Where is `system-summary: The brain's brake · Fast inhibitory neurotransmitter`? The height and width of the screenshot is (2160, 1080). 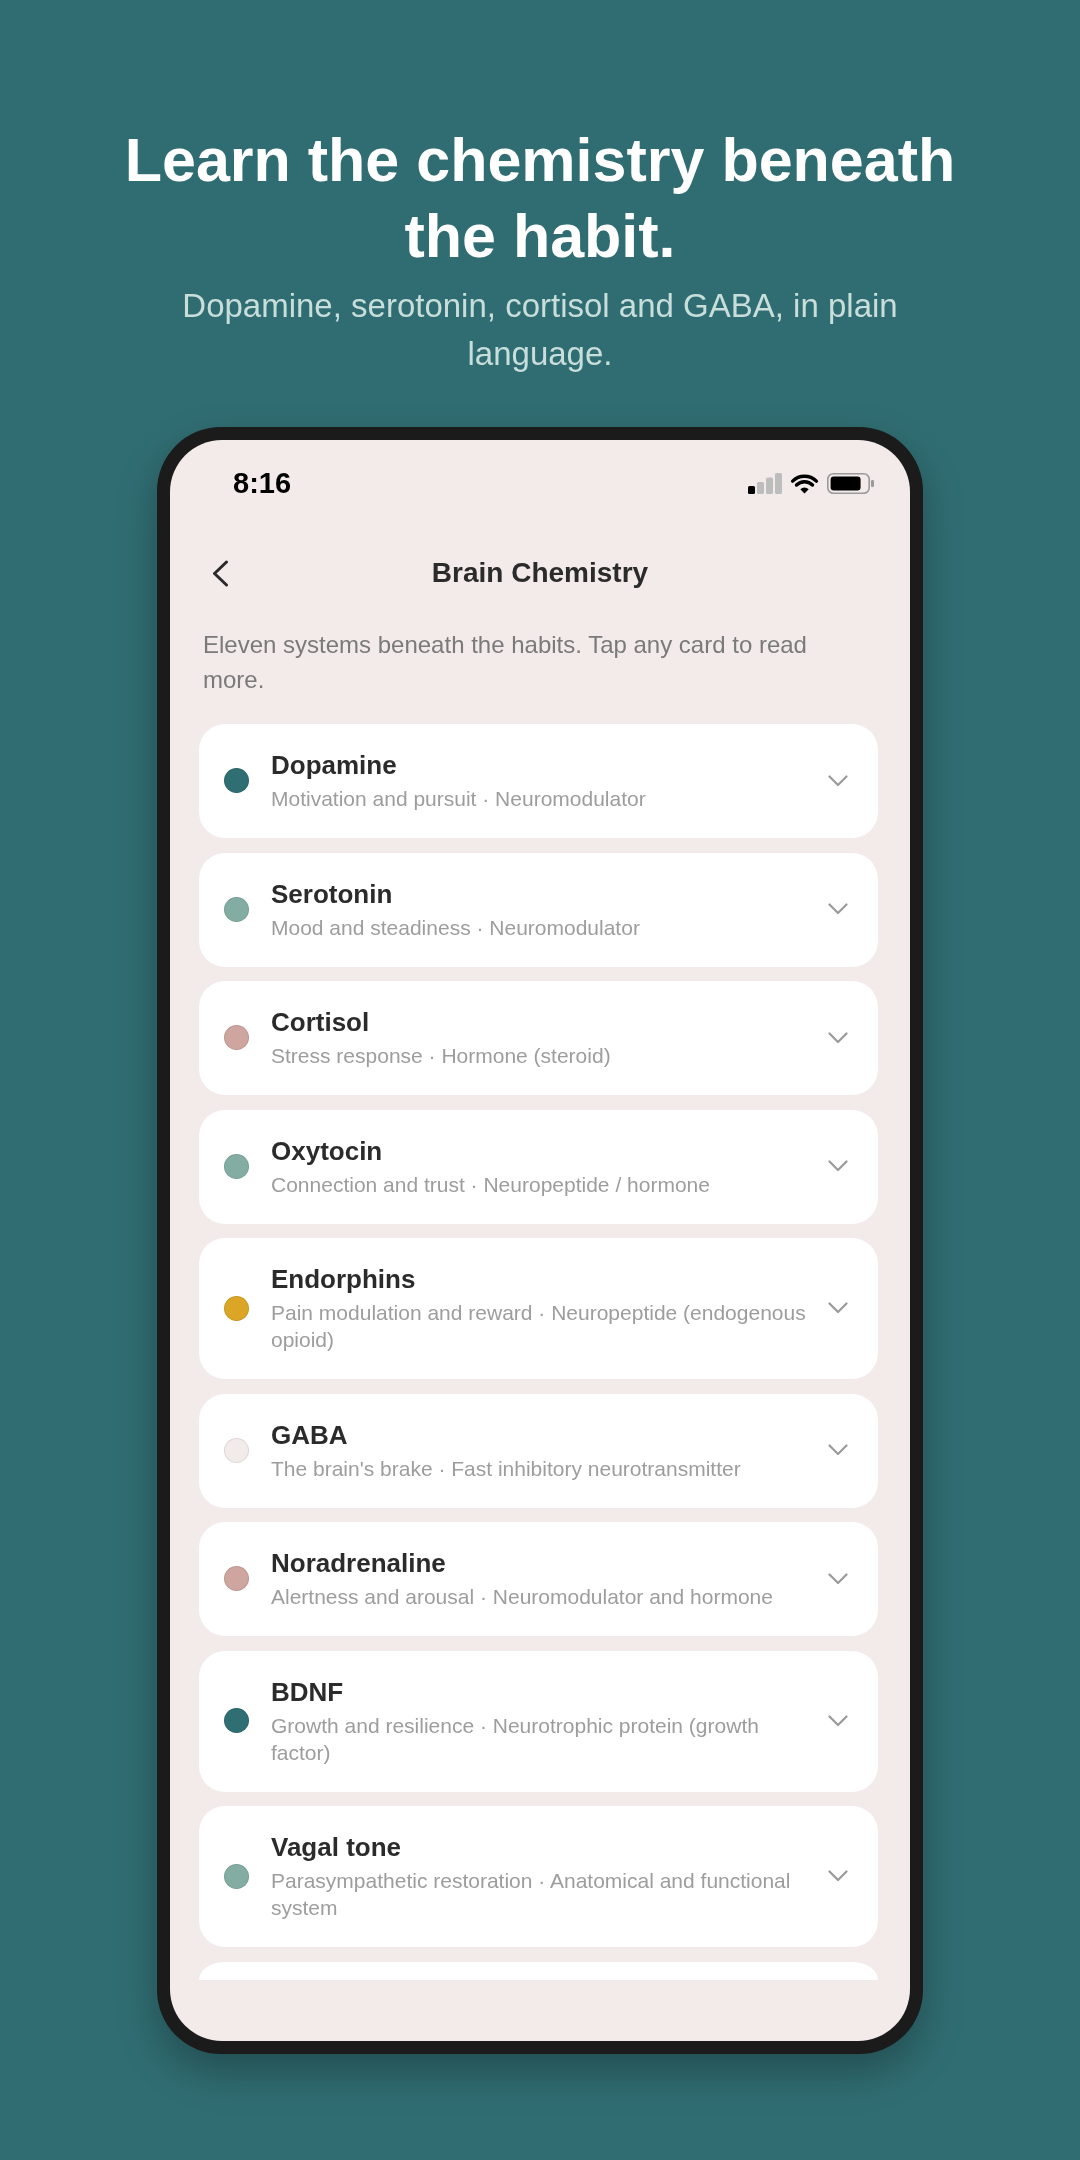 system-summary: The brain's brake · Fast inhibitory neurotransmitter is located at coordinates (506, 1468).